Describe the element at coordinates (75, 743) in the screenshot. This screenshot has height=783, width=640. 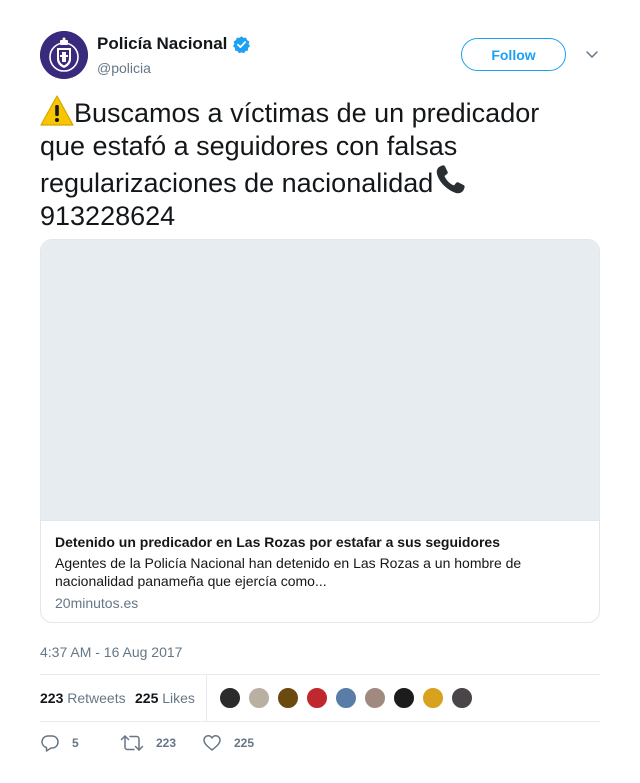
I see `reply-count: 5` at that location.